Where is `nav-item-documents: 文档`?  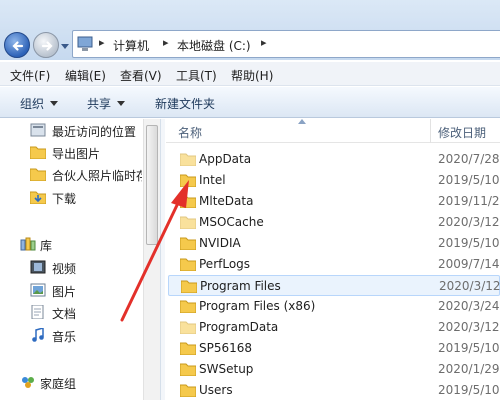 nav-item-documents: 文档 is located at coordinates (86, 313).